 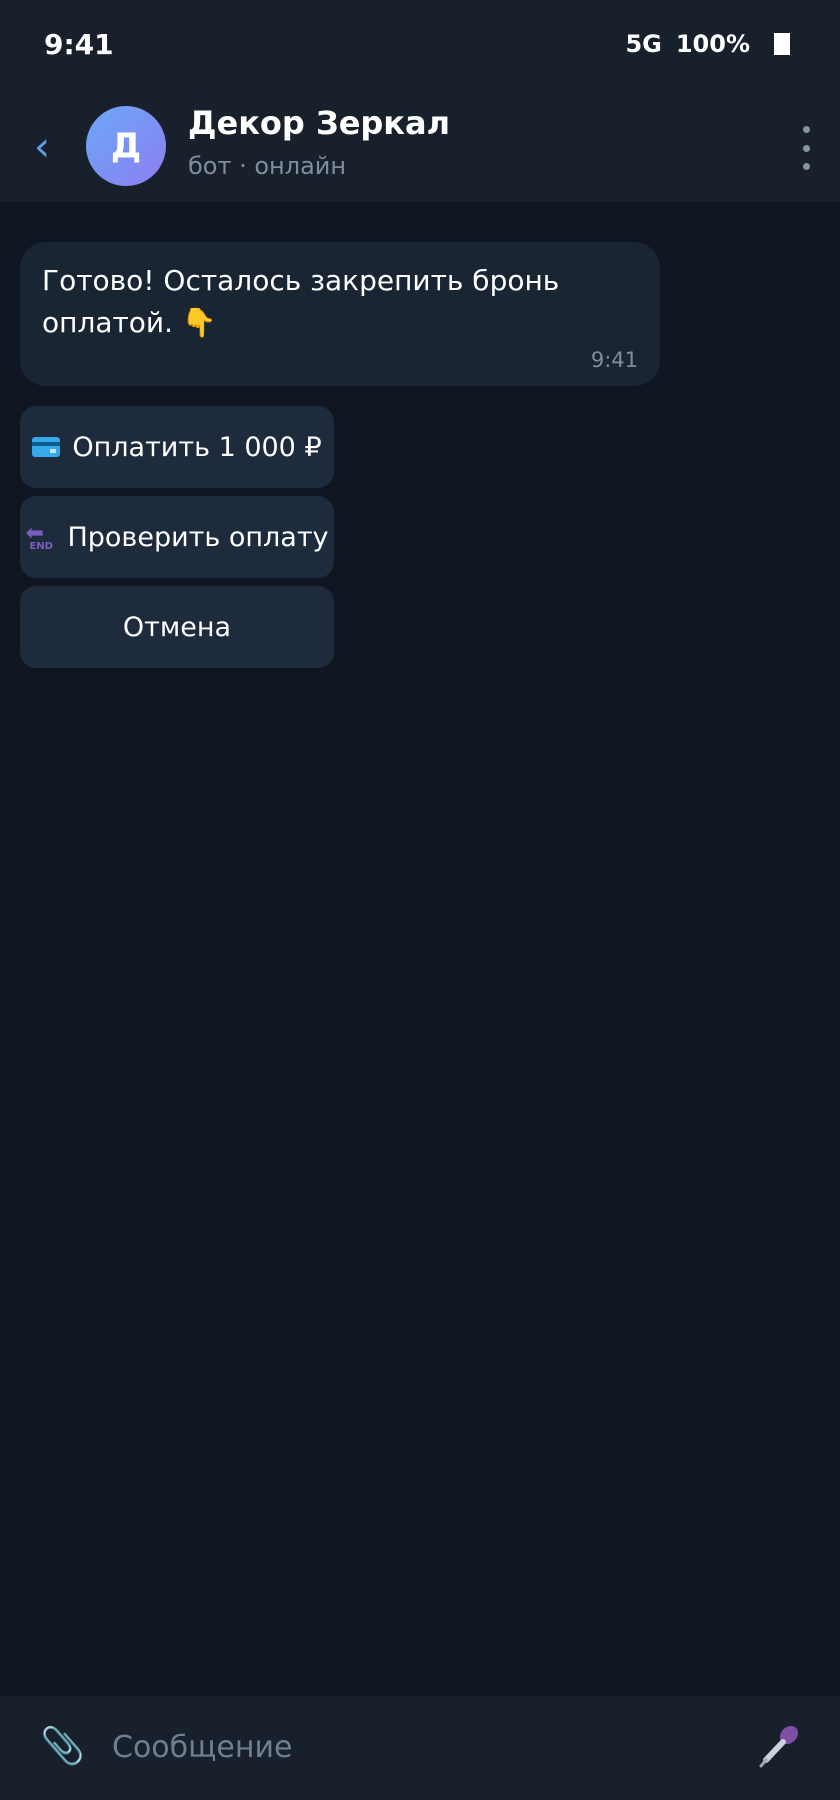 I want to click on cancel-button: Отмена, so click(x=177, y=627).